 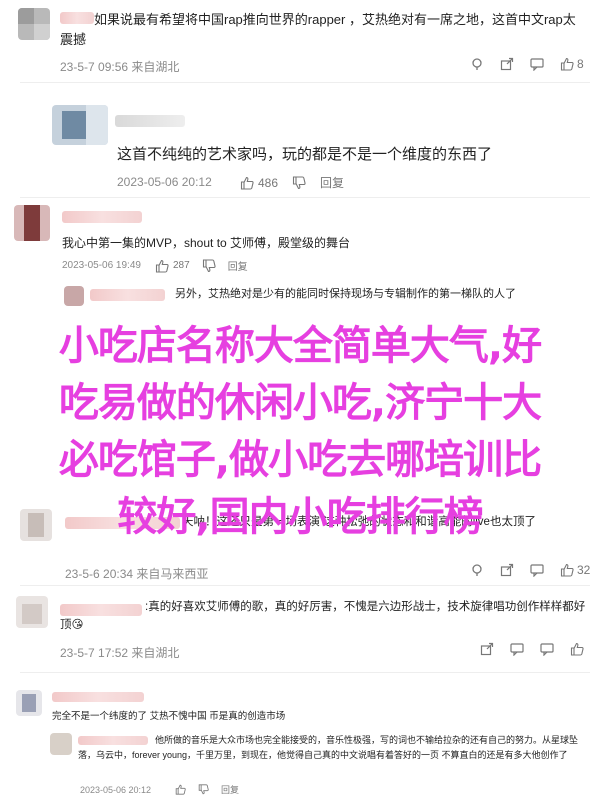 I want to click on action-bar: 486 回复, so click(x=292, y=182).